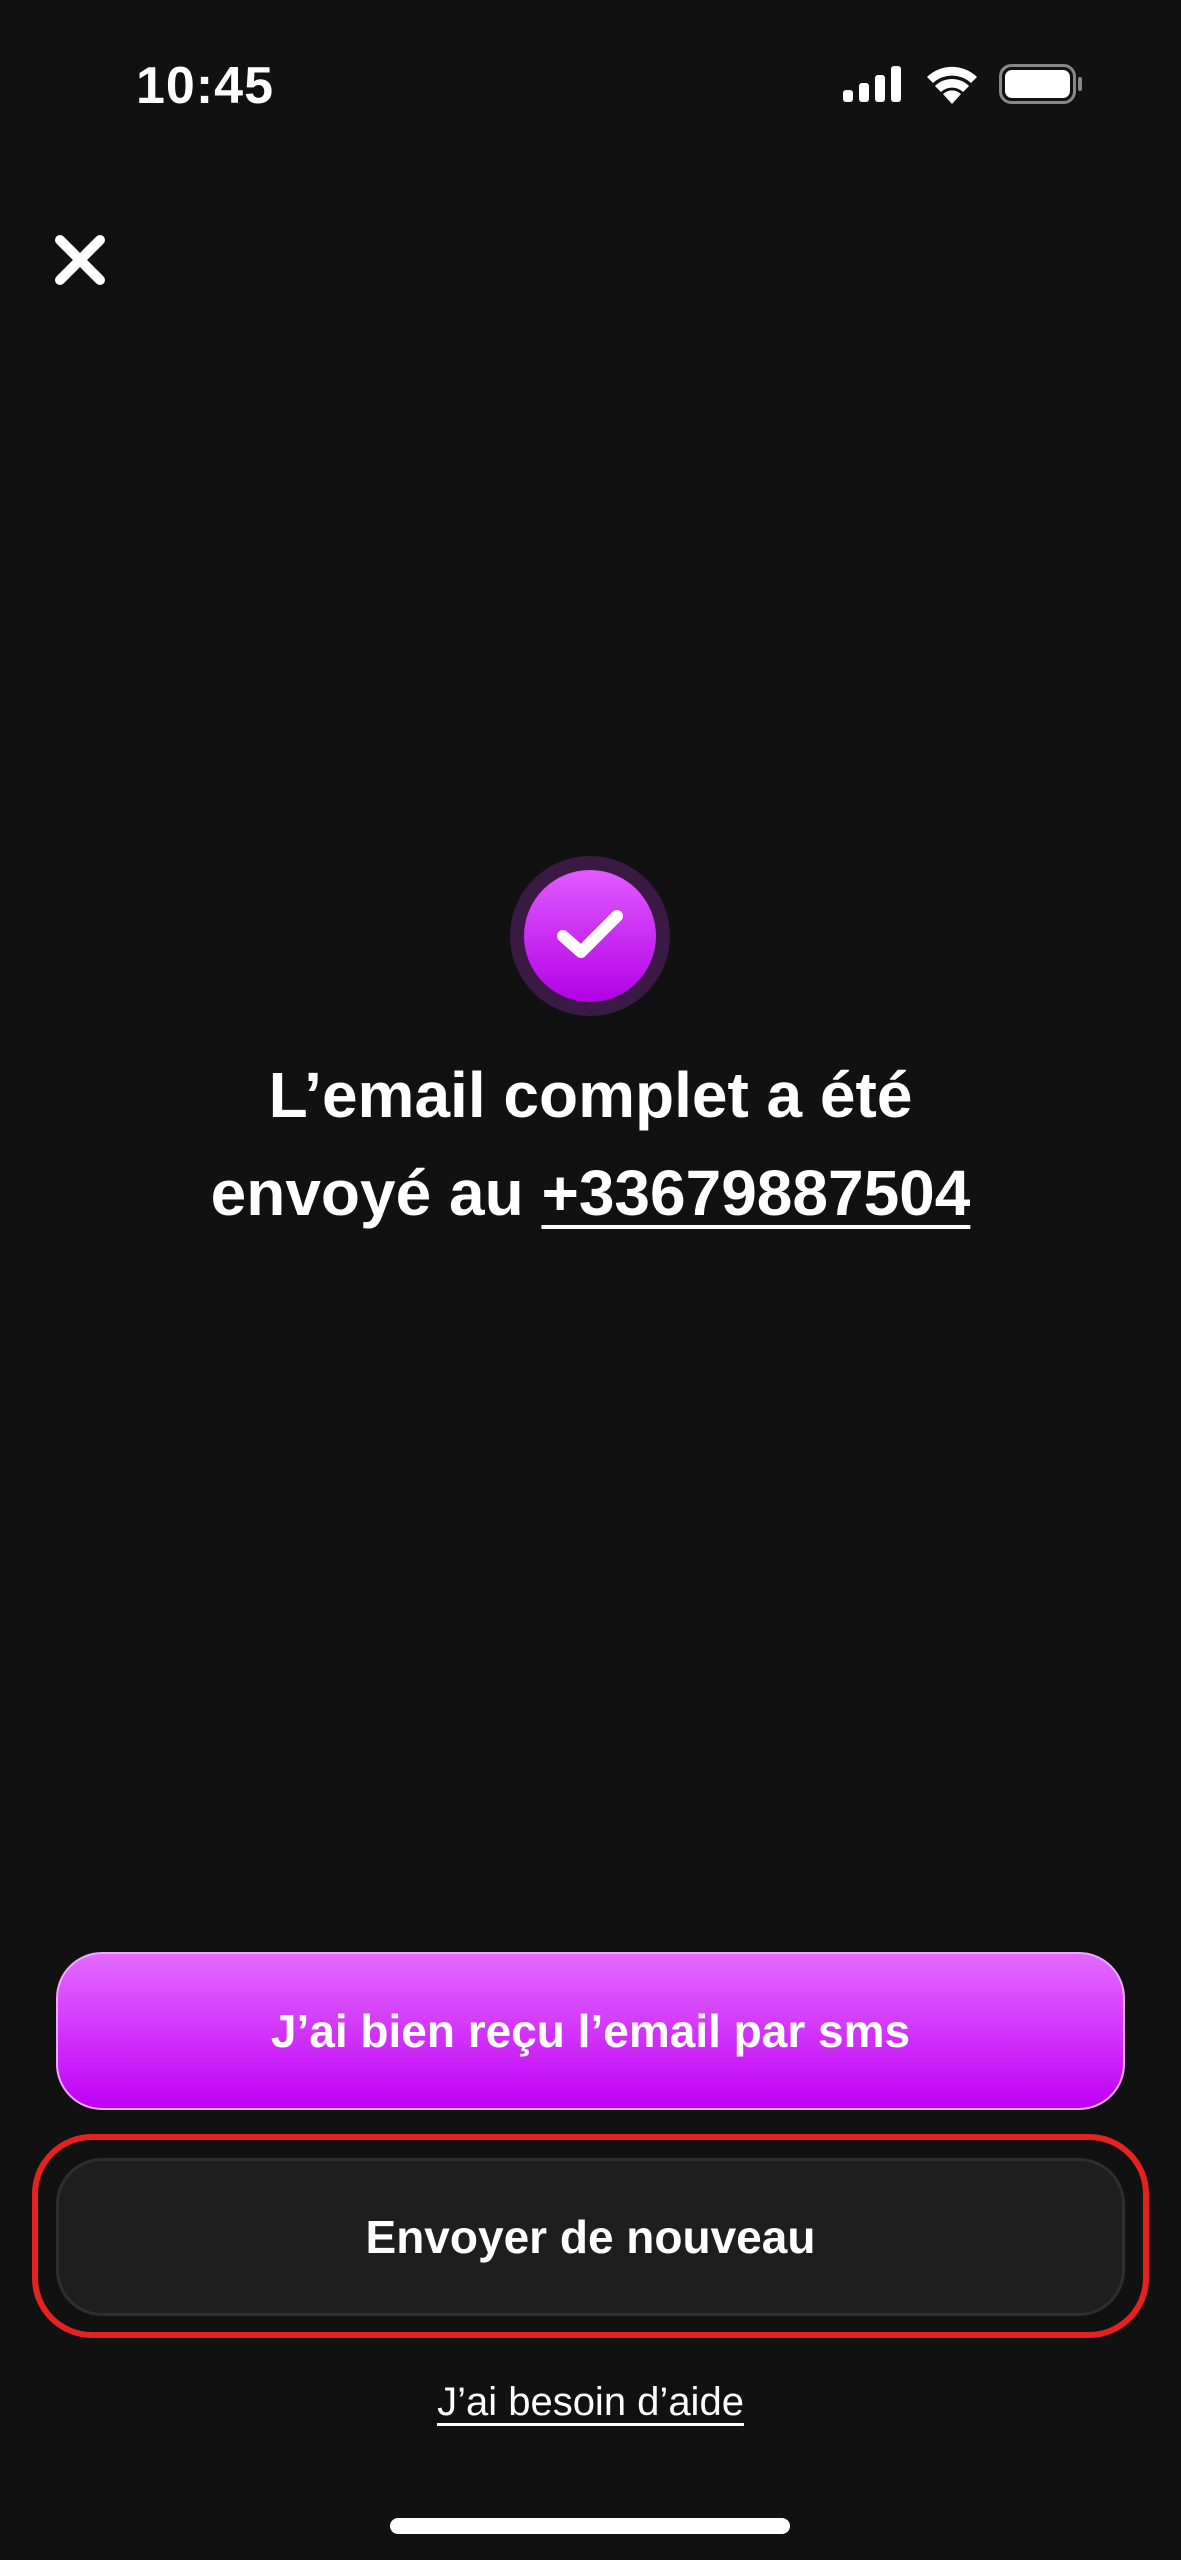  I want to click on confirmation-line-2: envoyé au +33679887504, so click(590, 1193).